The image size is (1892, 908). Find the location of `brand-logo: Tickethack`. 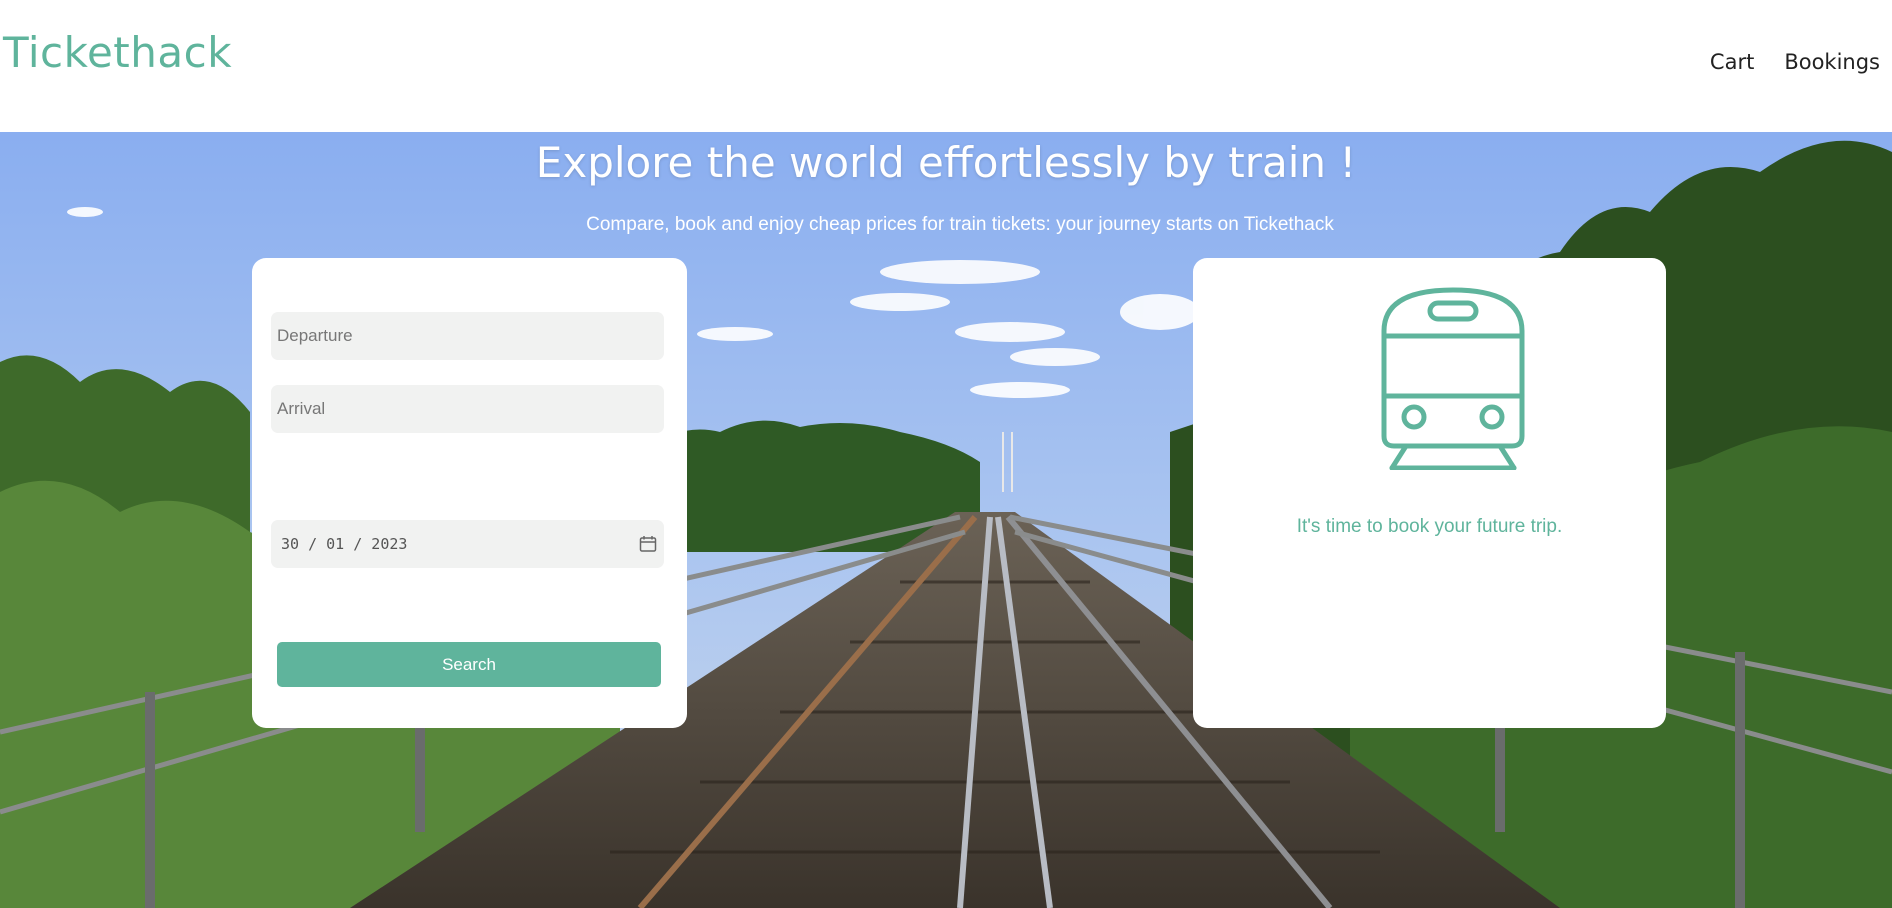

brand-logo: Tickethack is located at coordinates (117, 52).